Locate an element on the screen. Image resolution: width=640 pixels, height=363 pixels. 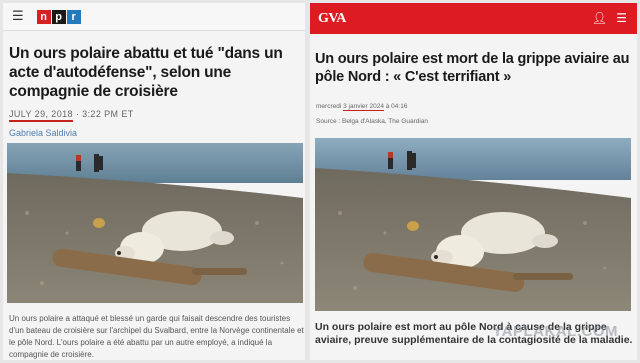
gva-source: Source : Belga d'Alaska, The Guardian is located at coordinates (372, 121).